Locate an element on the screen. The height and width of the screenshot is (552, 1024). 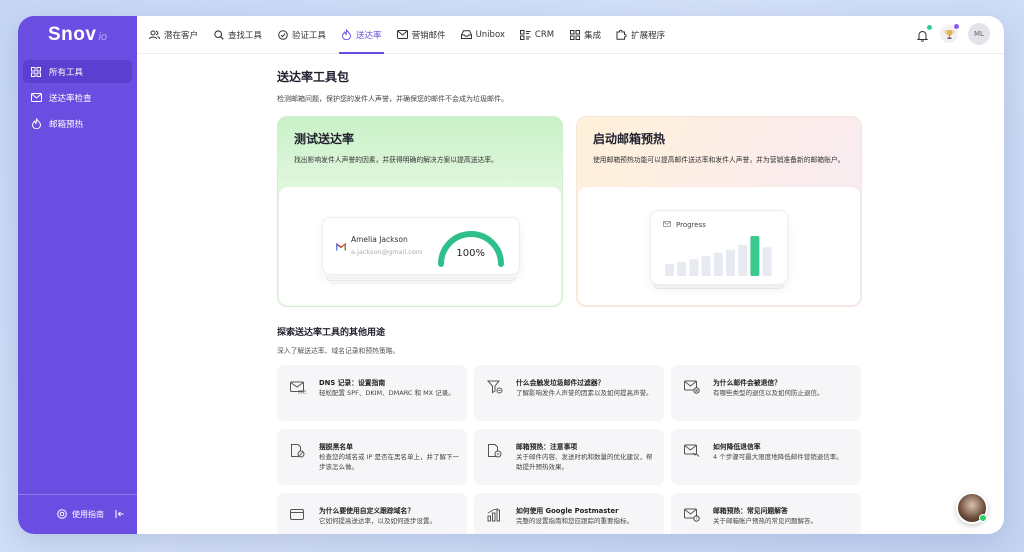
resource-tile-reduce-bounce: 如何降低退信率 4 个步骤可最大限度地降低邮件营销退信率。 is located at coordinates (766, 457).